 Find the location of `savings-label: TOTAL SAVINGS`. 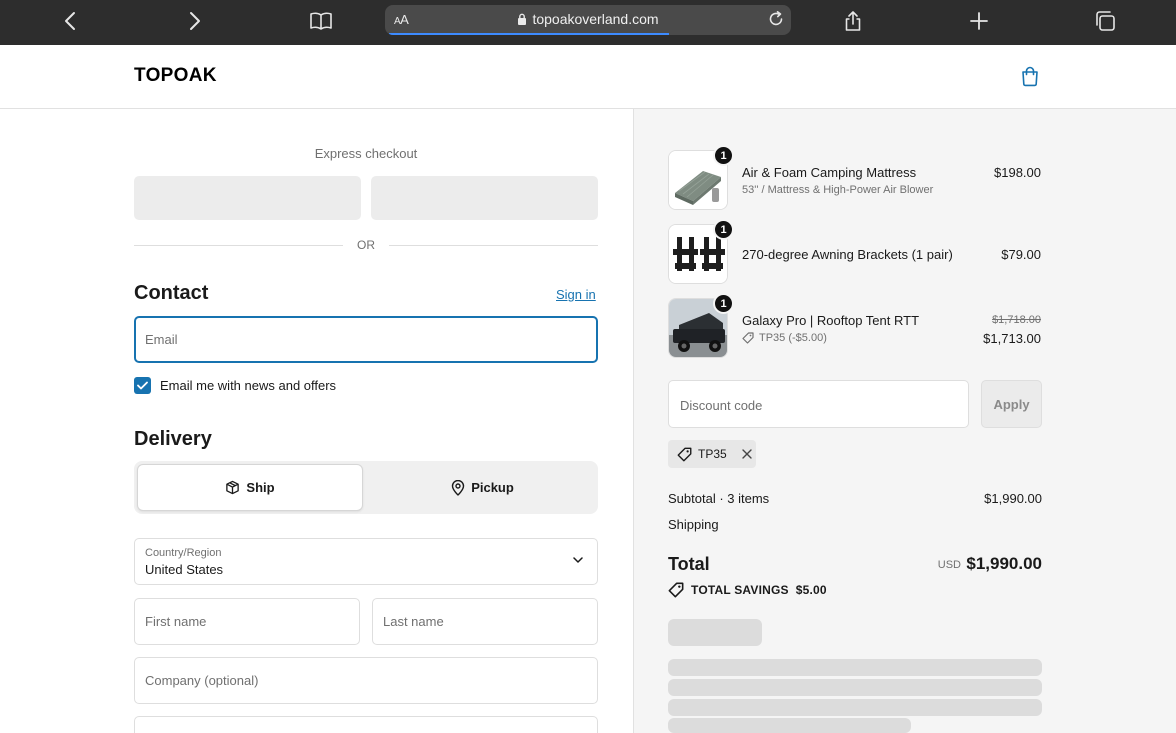

savings-label: TOTAL SAVINGS is located at coordinates (740, 590).